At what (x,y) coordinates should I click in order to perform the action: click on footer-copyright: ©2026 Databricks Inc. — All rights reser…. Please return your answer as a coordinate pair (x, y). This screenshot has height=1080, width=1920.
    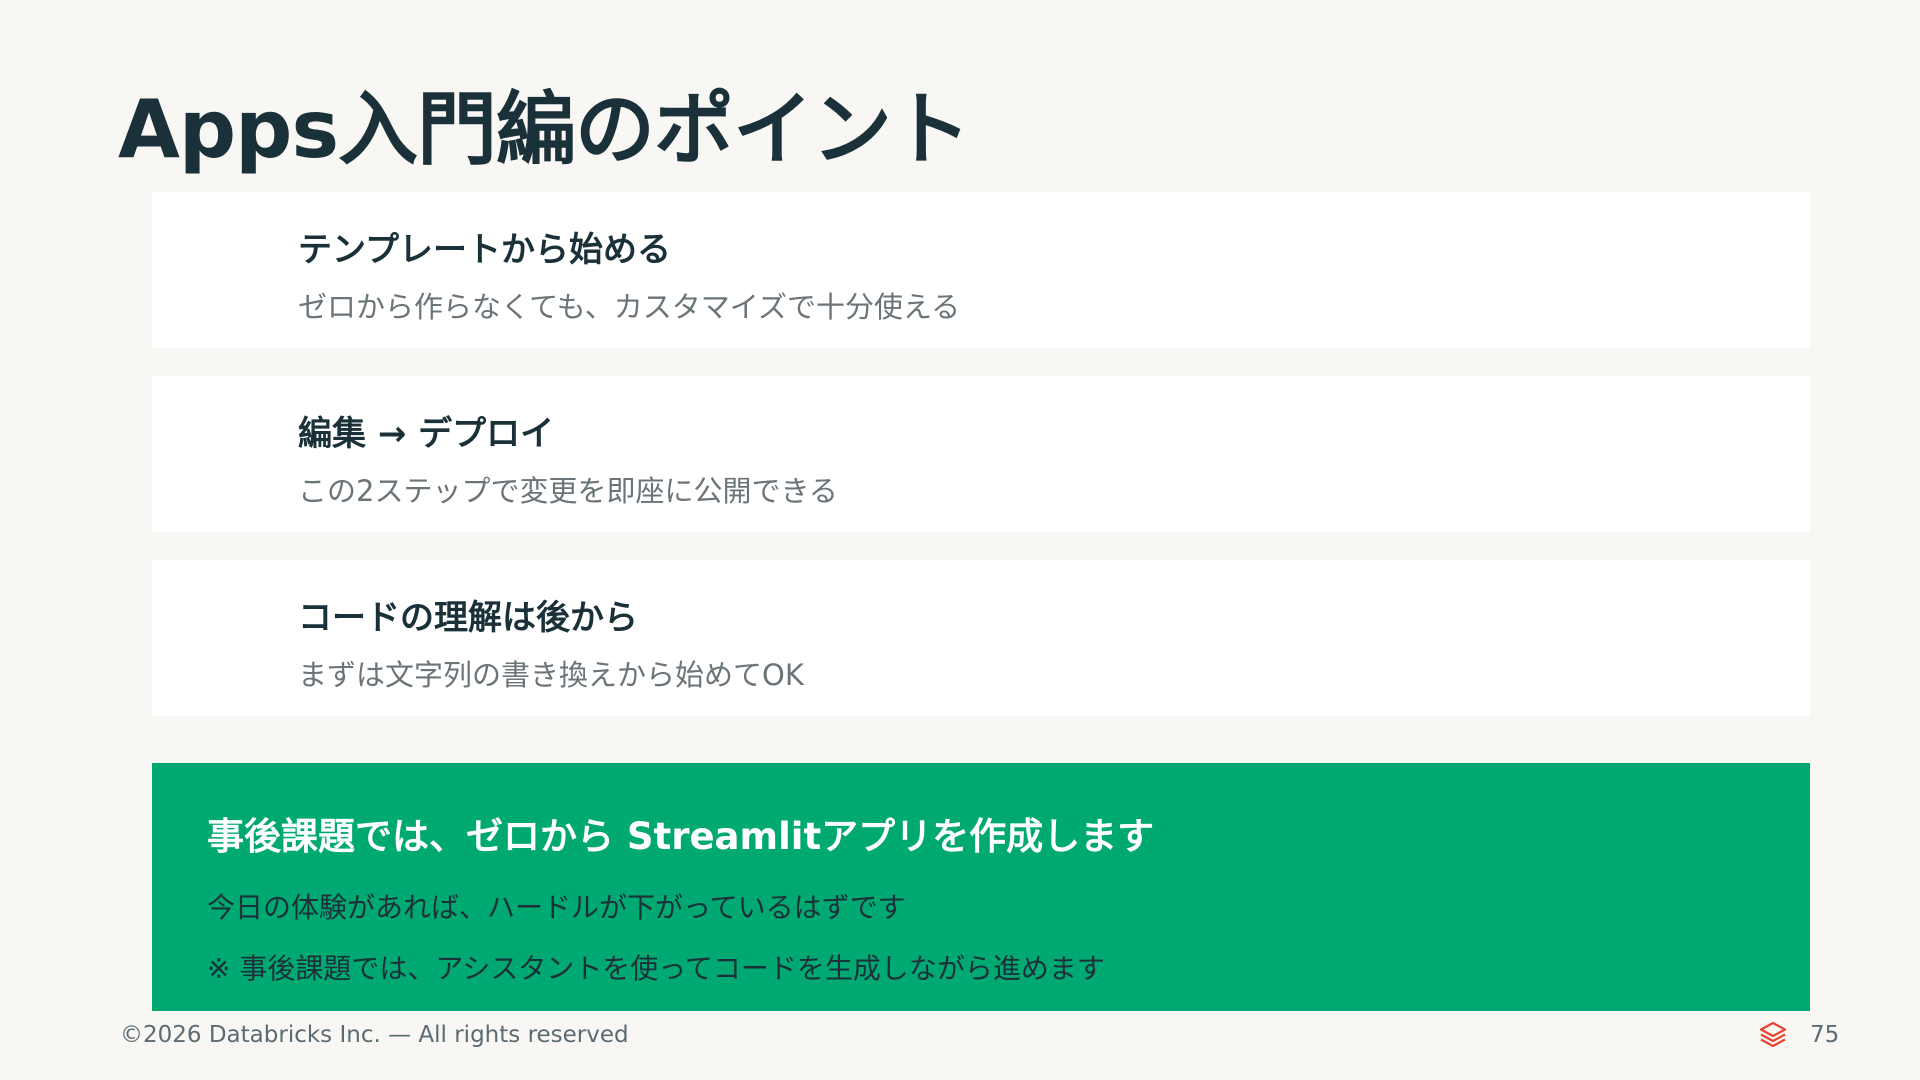
    Looking at the image, I should click on (374, 1035).